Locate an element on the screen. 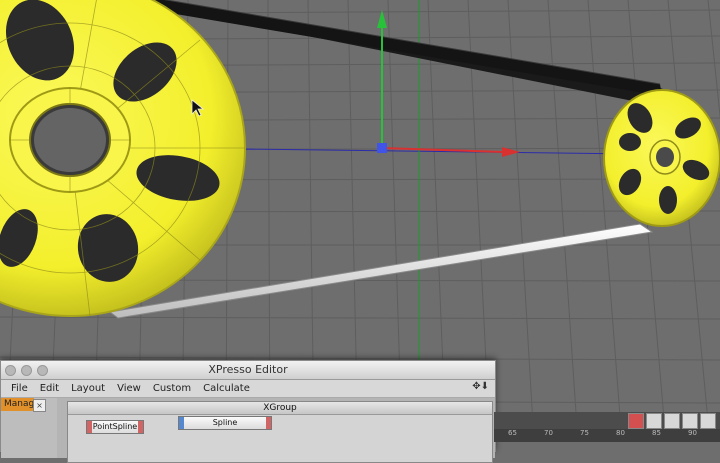 Image resolution: width=720 pixels, height=463 pixels. menu-layout: Layout is located at coordinates (88, 388).